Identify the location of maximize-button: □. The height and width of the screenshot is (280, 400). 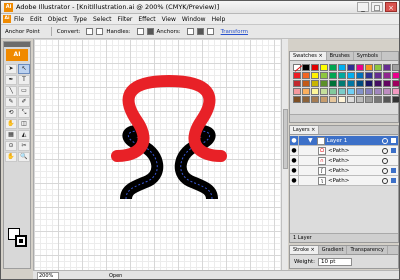
(377, 7).